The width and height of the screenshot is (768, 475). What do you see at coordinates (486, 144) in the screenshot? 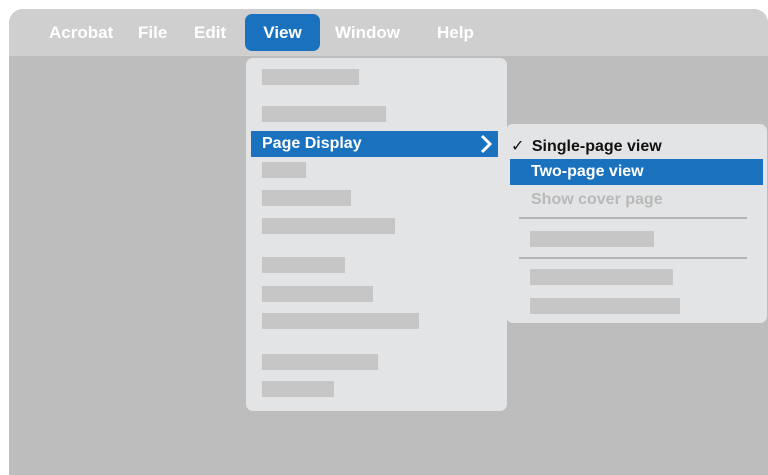
I see `chevron-right-icon` at bounding box center [486, 144].